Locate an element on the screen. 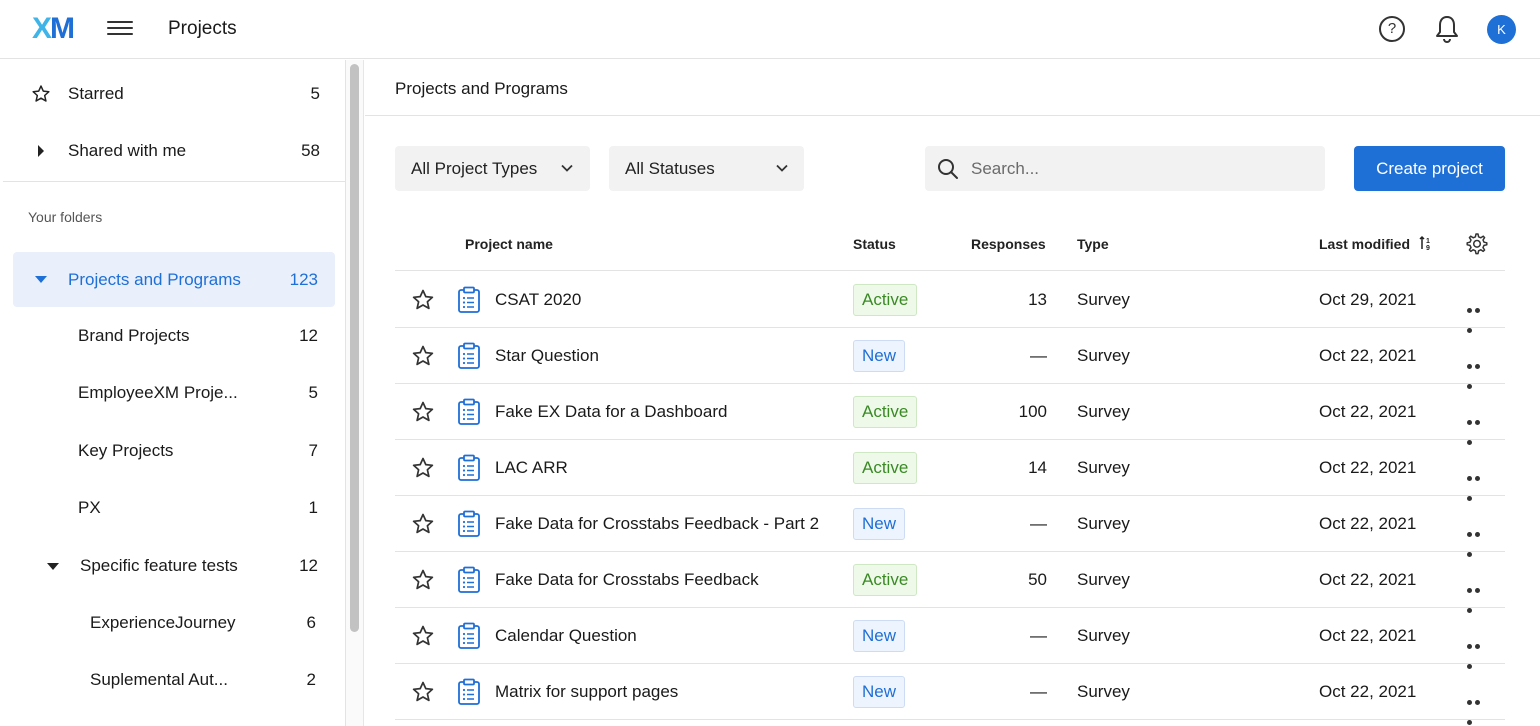 This screenshot has height=726, width=1540. column-header-responses: Responses is located at coordinates (1008, 244).